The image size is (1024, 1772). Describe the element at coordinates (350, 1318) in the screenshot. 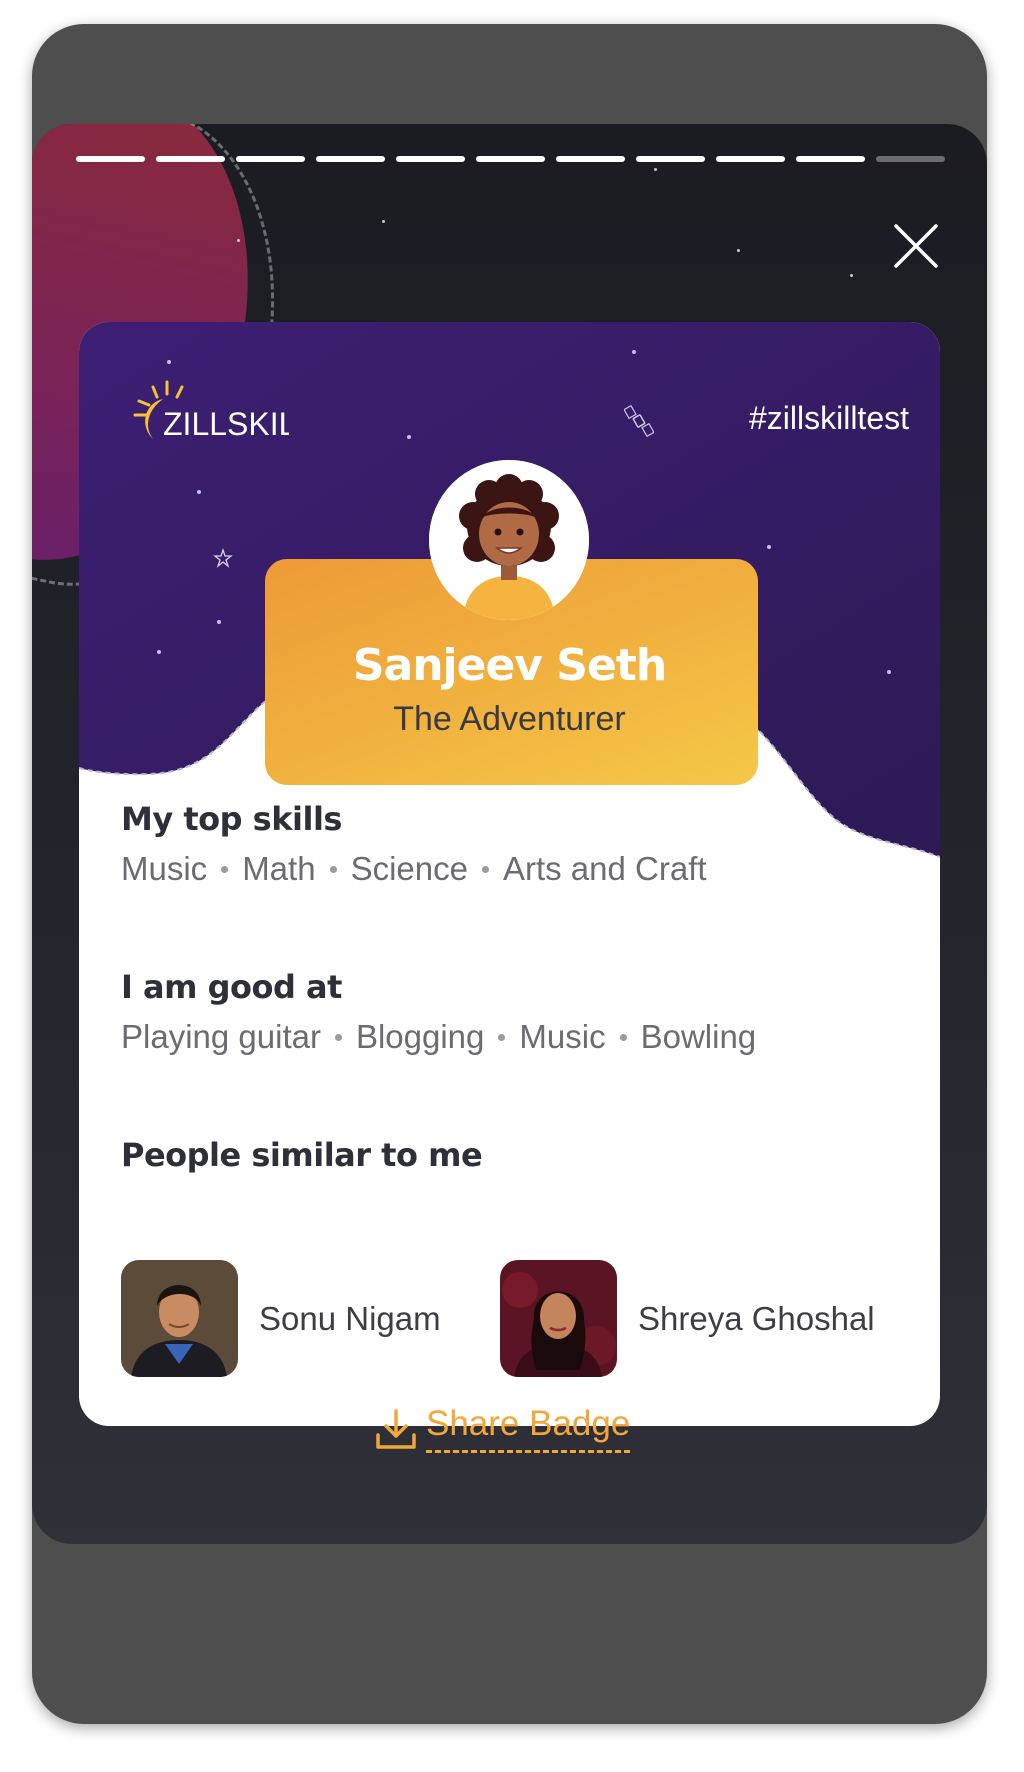

I see `person-name: Sonu Nigam` at that location.